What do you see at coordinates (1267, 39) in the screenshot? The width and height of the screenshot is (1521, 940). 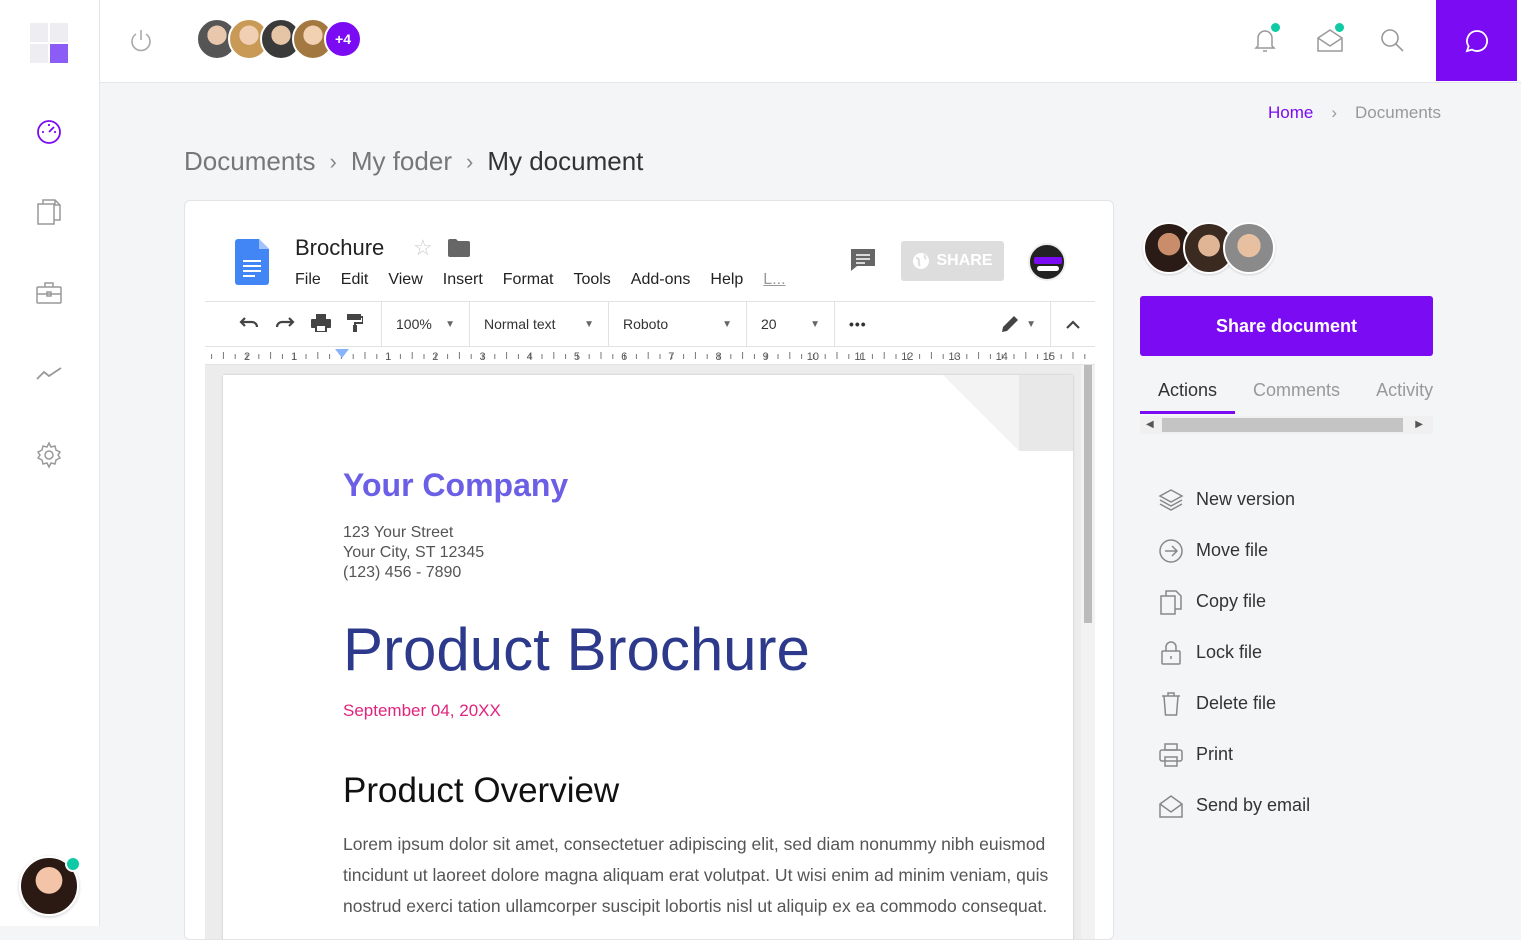 I see `bell-icon` at bounding box center [1267, 39].